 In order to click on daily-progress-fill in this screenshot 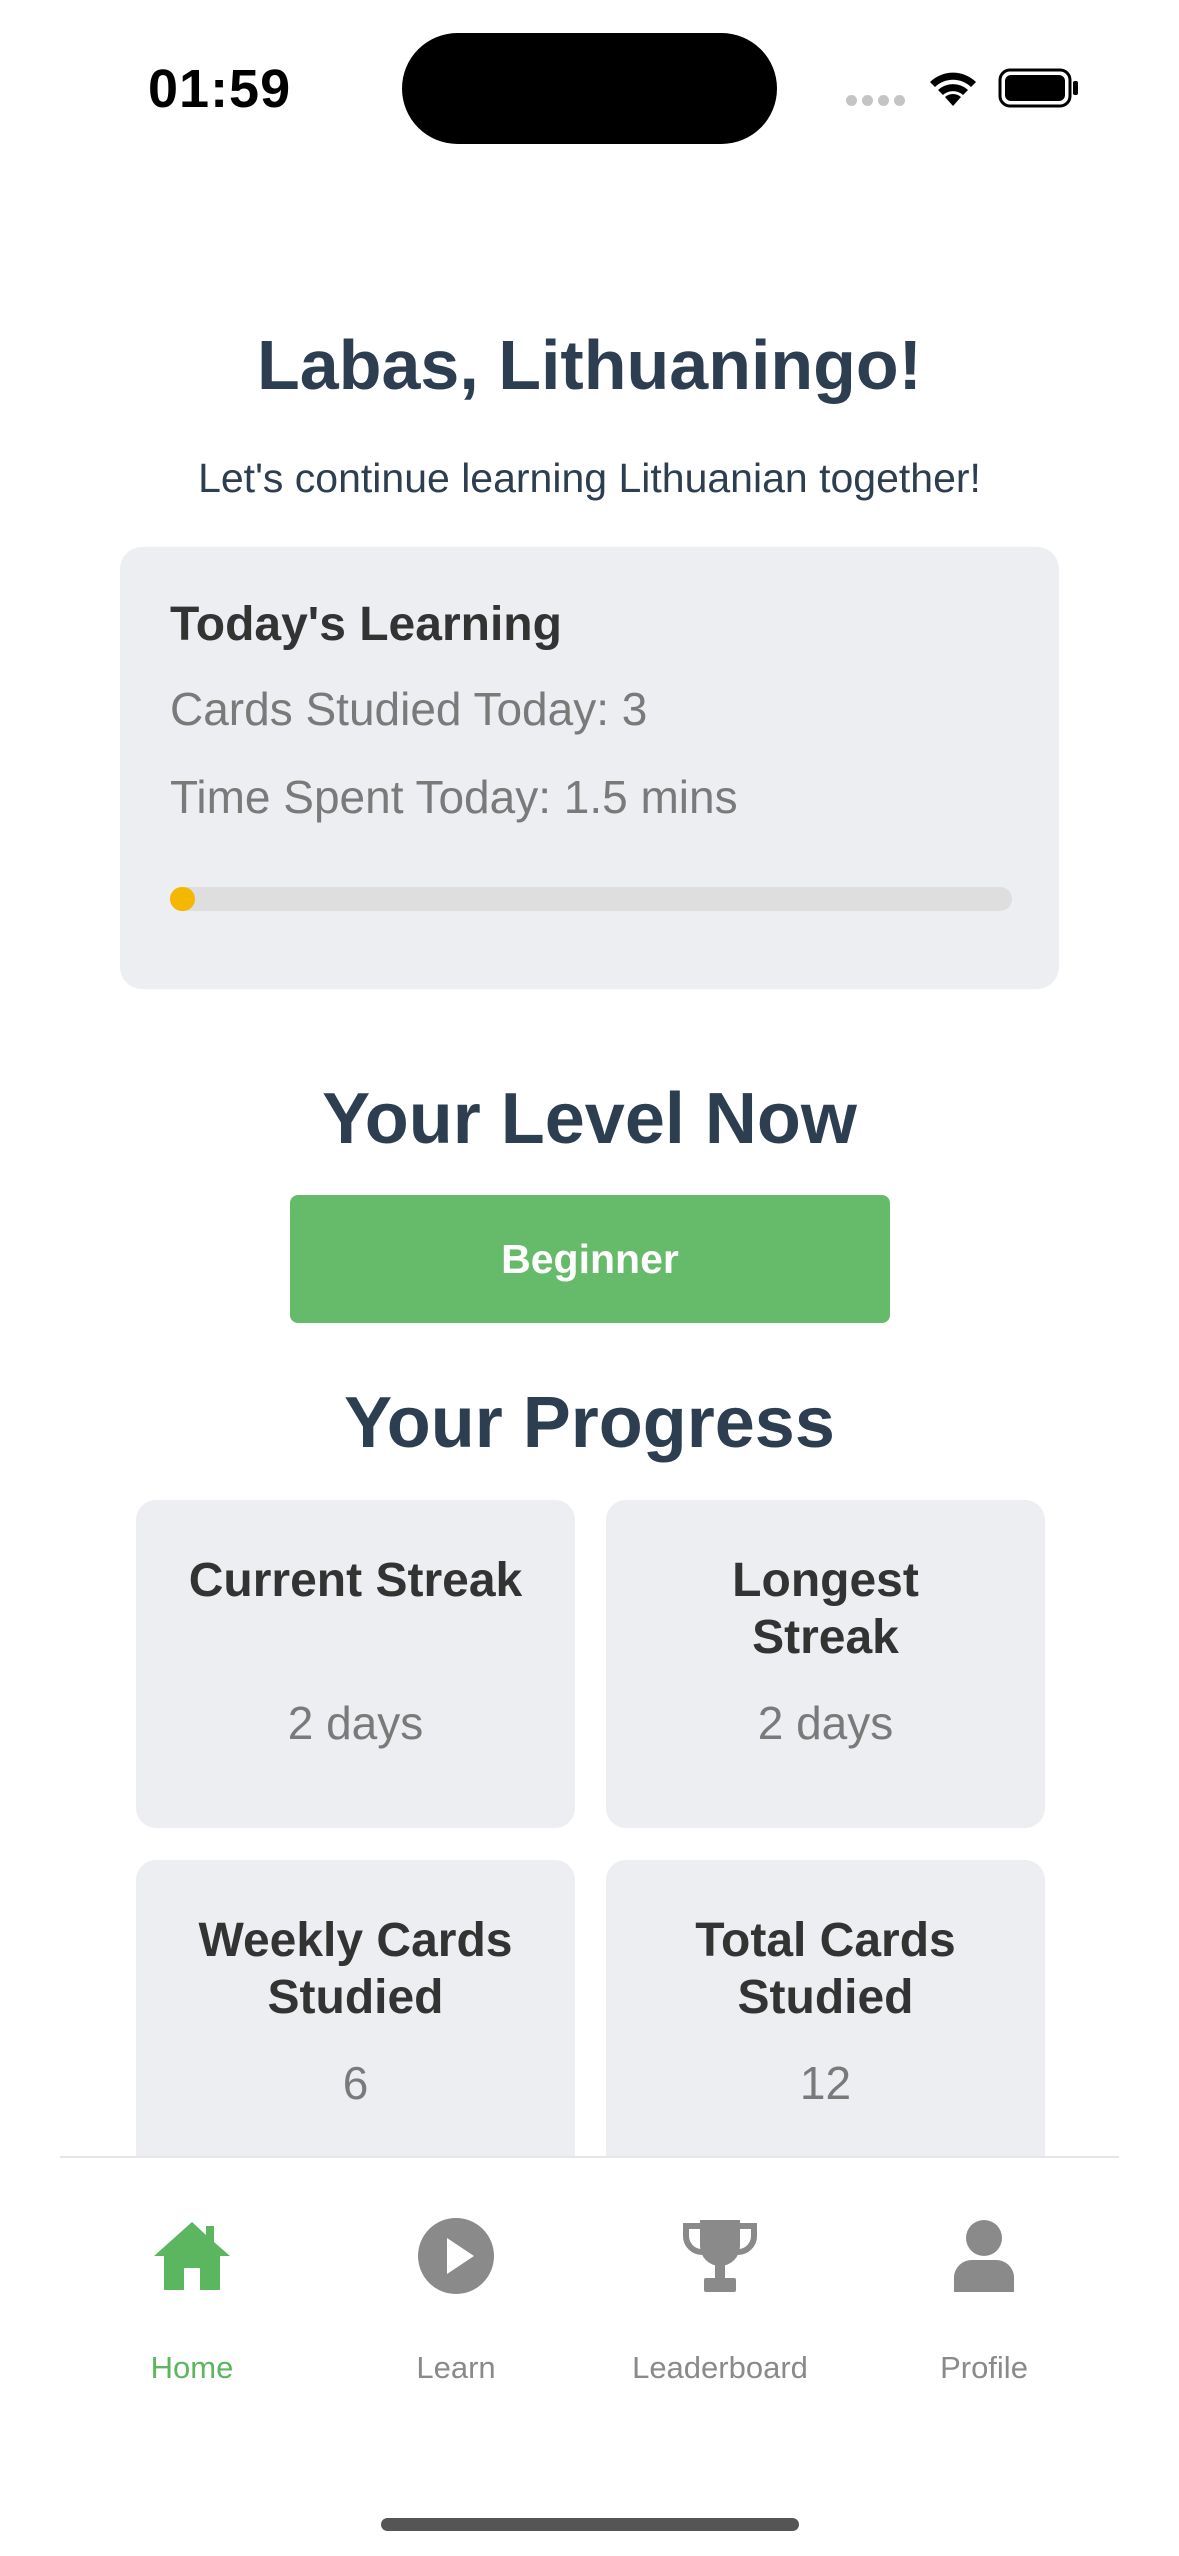, I will do `click(183, 899)`.